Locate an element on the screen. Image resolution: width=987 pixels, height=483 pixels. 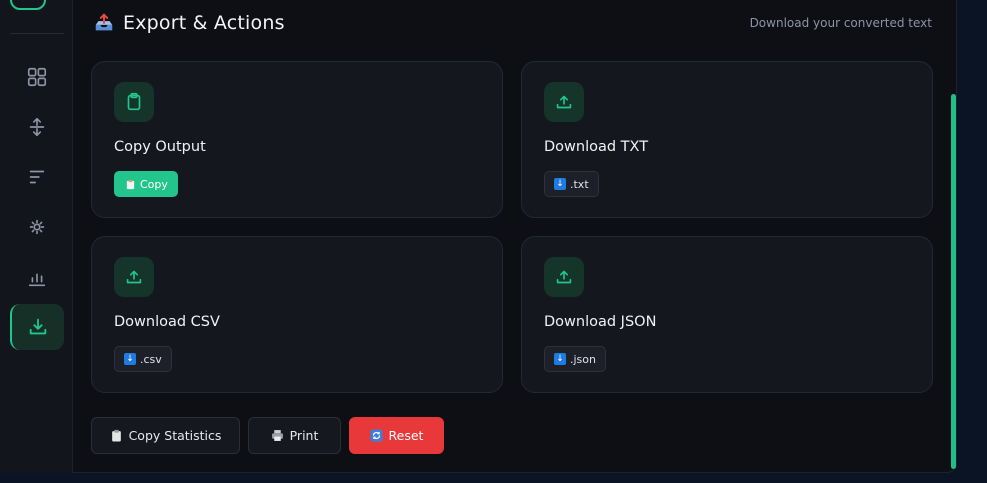
download-csv-card: Download CSV ↓ .csv is located at coordinates (297, 314).